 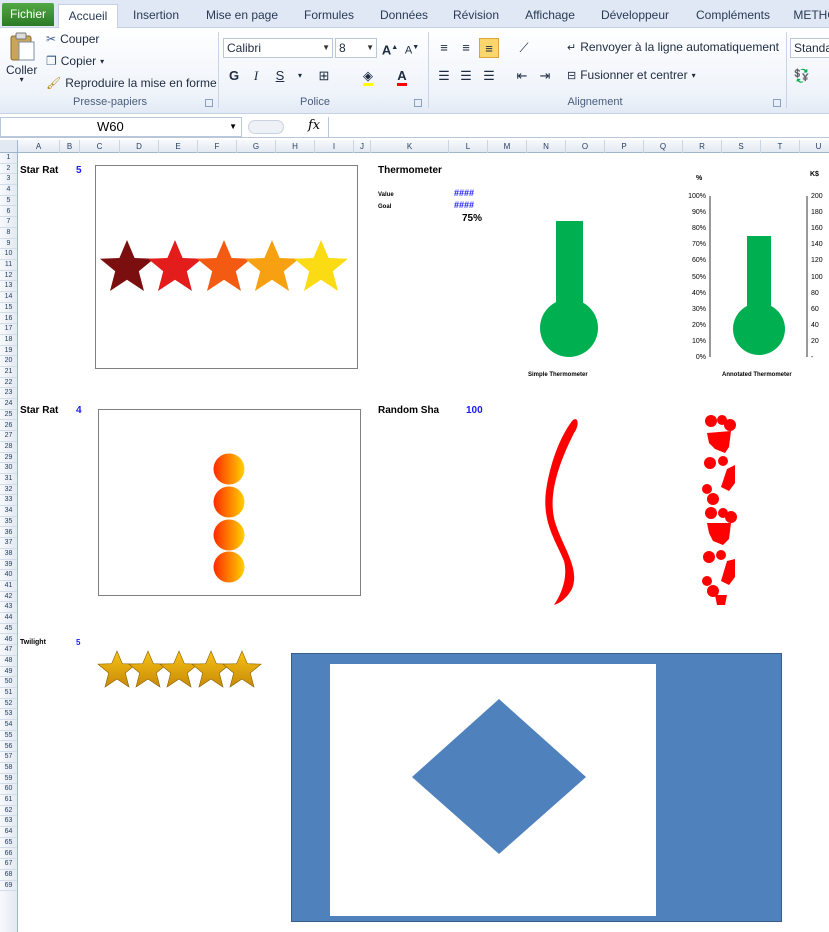 I want to click on row-header: 29, so click(x=8, y=458).